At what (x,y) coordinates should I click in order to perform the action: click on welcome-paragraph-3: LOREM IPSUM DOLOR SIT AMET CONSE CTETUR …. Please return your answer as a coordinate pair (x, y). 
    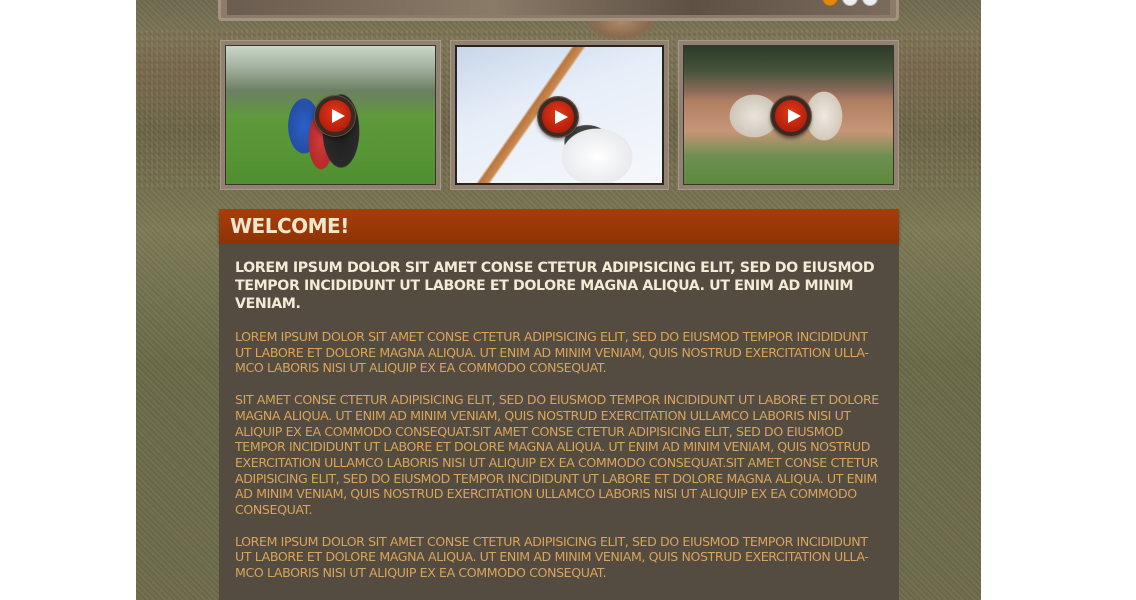
    Looking at the image, I should click on (552, 557).